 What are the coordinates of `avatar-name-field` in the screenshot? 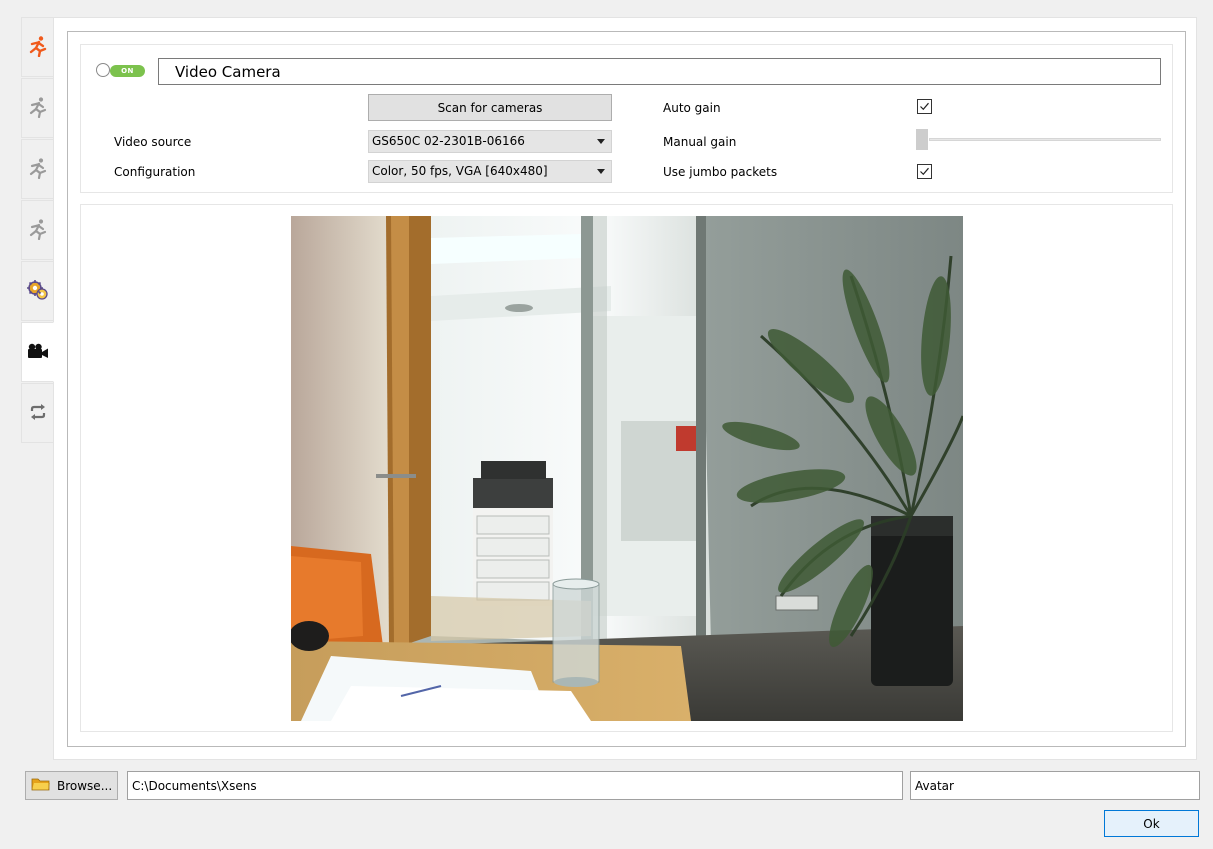 It's located at (1055, 785).